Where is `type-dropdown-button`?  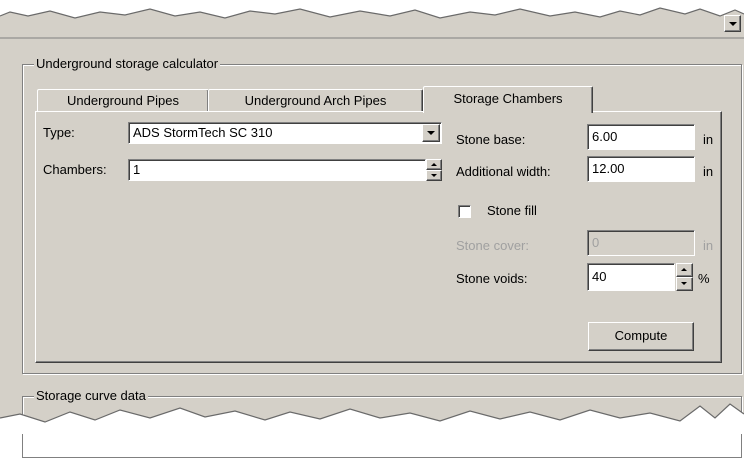 type-dropdown-button is located at coordinates (431, 133).